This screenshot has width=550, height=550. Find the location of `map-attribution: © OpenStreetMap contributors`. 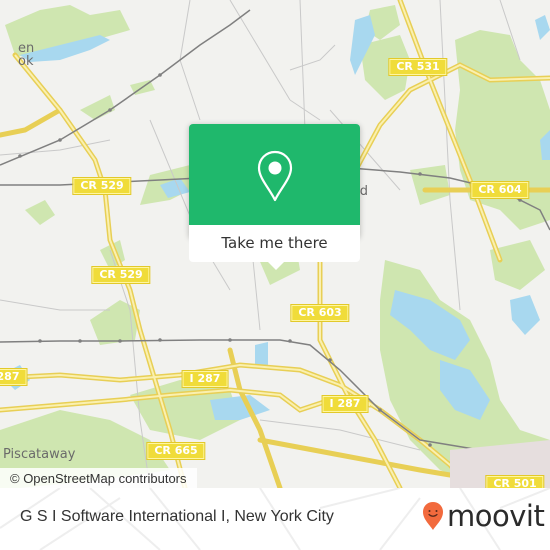

map-attribution: © OpenStreetMap contributors is located at coordinates (98, 478).